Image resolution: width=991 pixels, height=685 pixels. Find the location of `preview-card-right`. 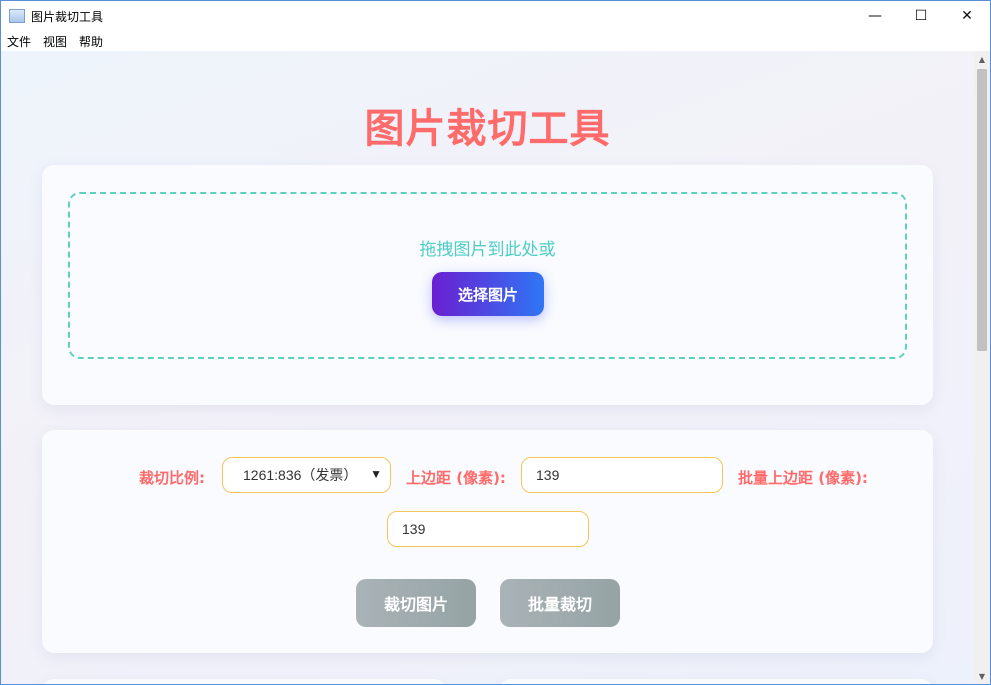

preview-card-right is located at coordinates (716, 681).